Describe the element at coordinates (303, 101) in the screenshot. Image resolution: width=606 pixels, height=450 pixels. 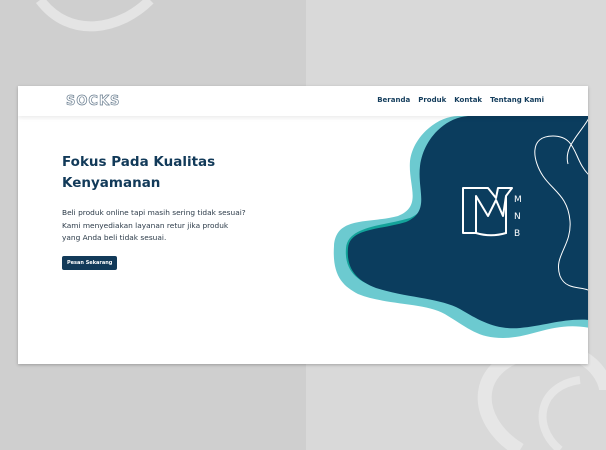
I see `top-navbar: SOCKS Beranda Produk Kontak Tentang Kami` at that location.